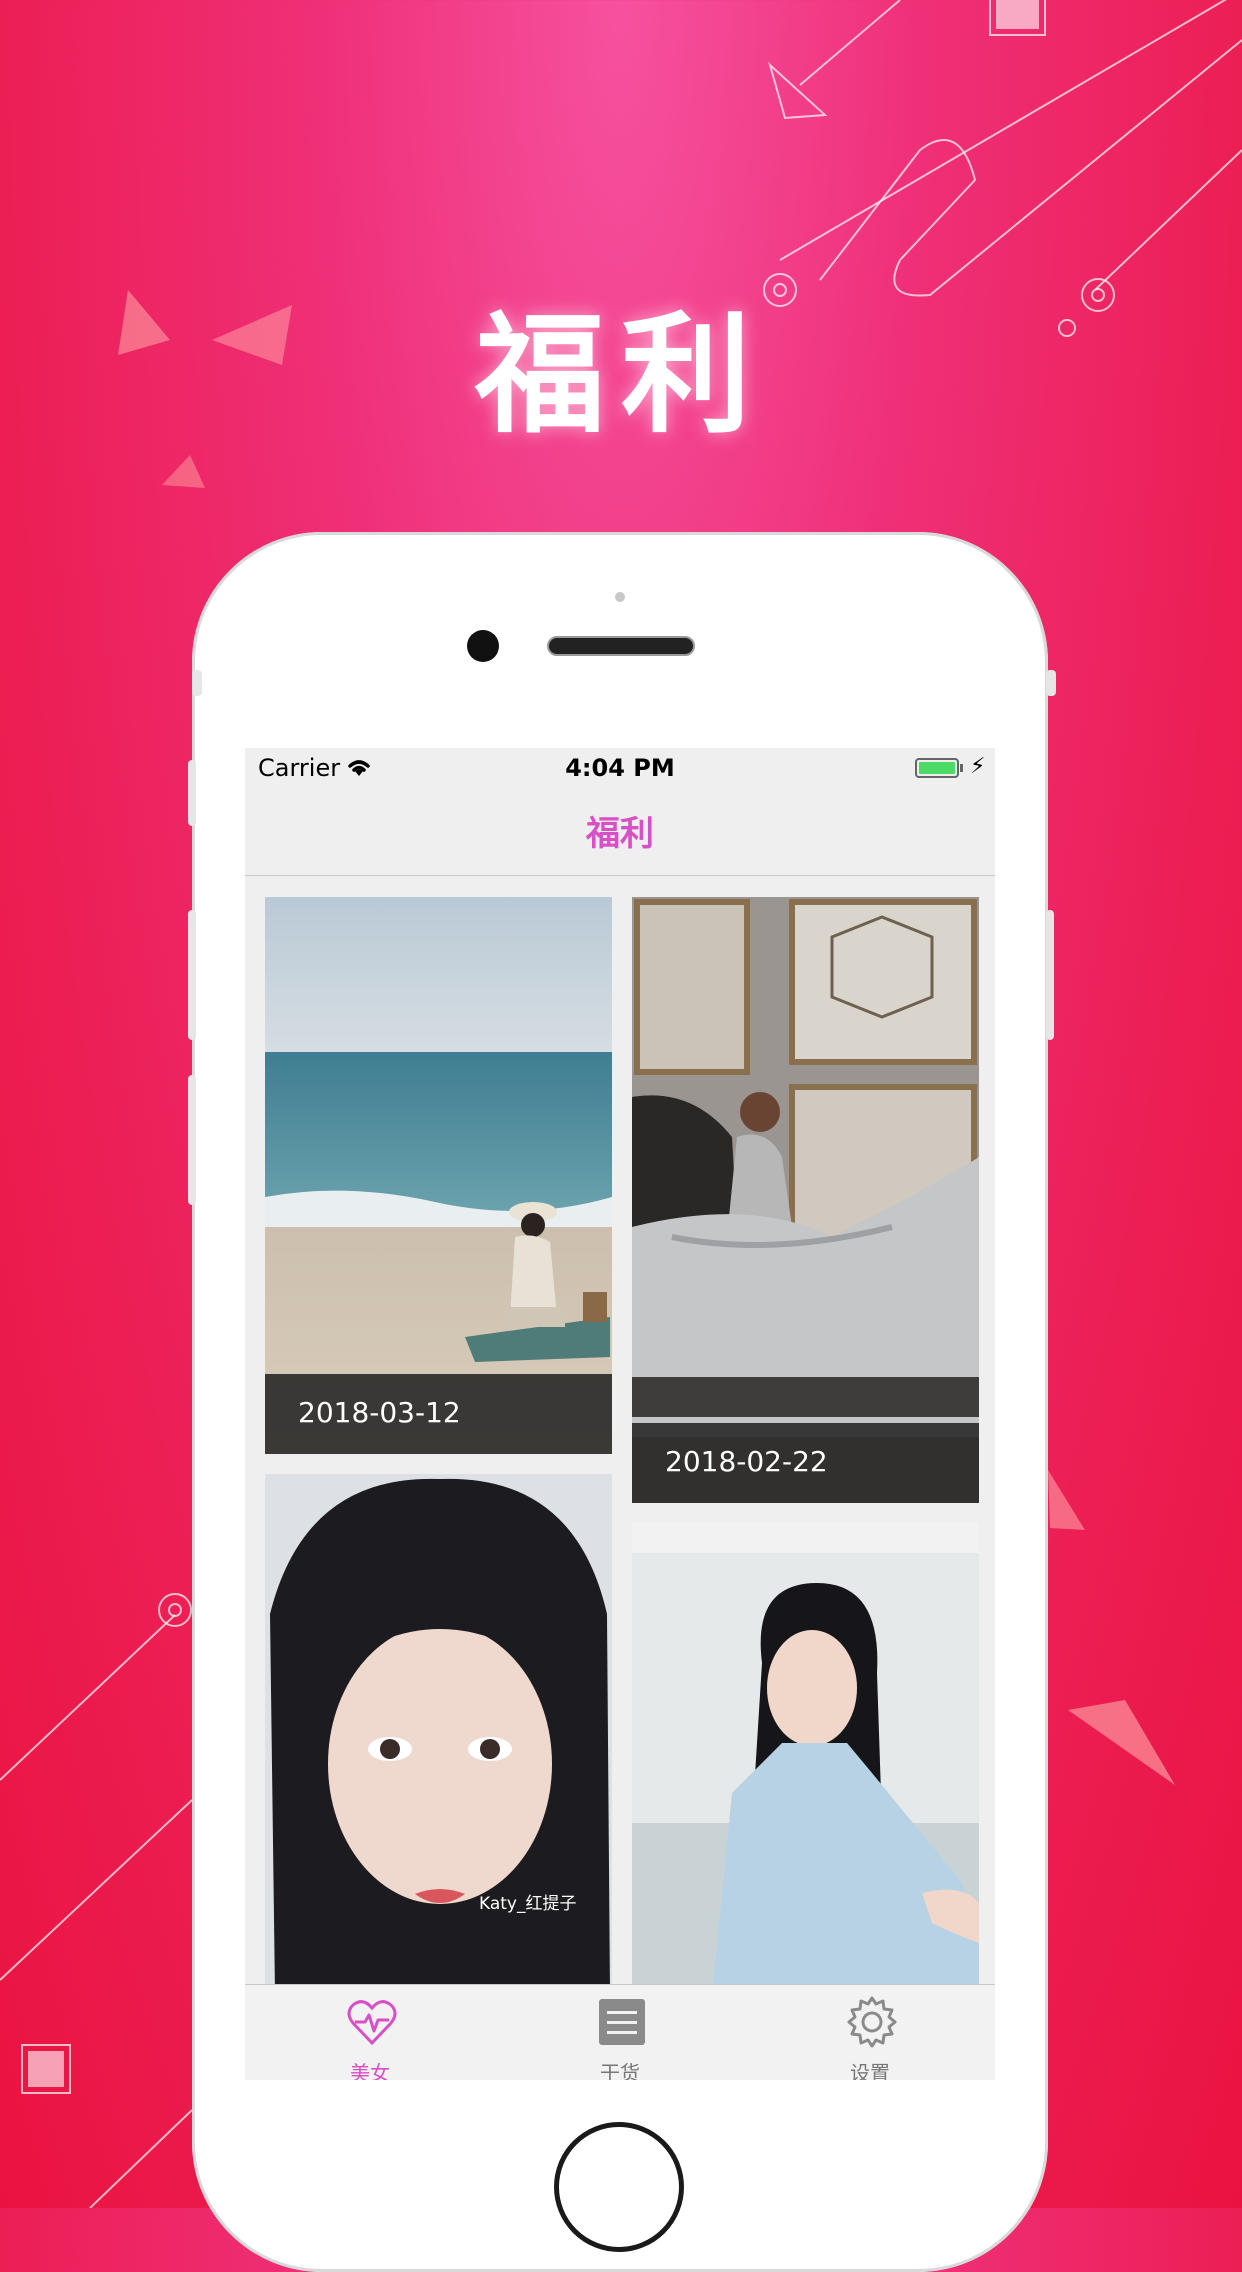 The width and height of the screenshot is (1242, 2272). I want to click on heart-pulse-icon, so click(372, 2023).